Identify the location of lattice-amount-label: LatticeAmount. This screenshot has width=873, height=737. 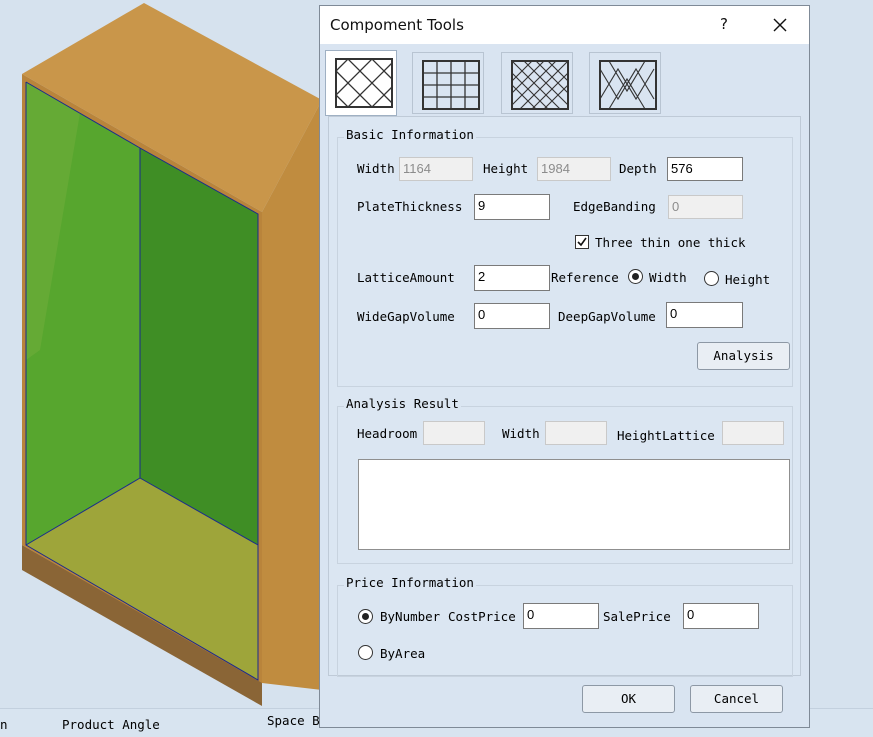
(406, 277).